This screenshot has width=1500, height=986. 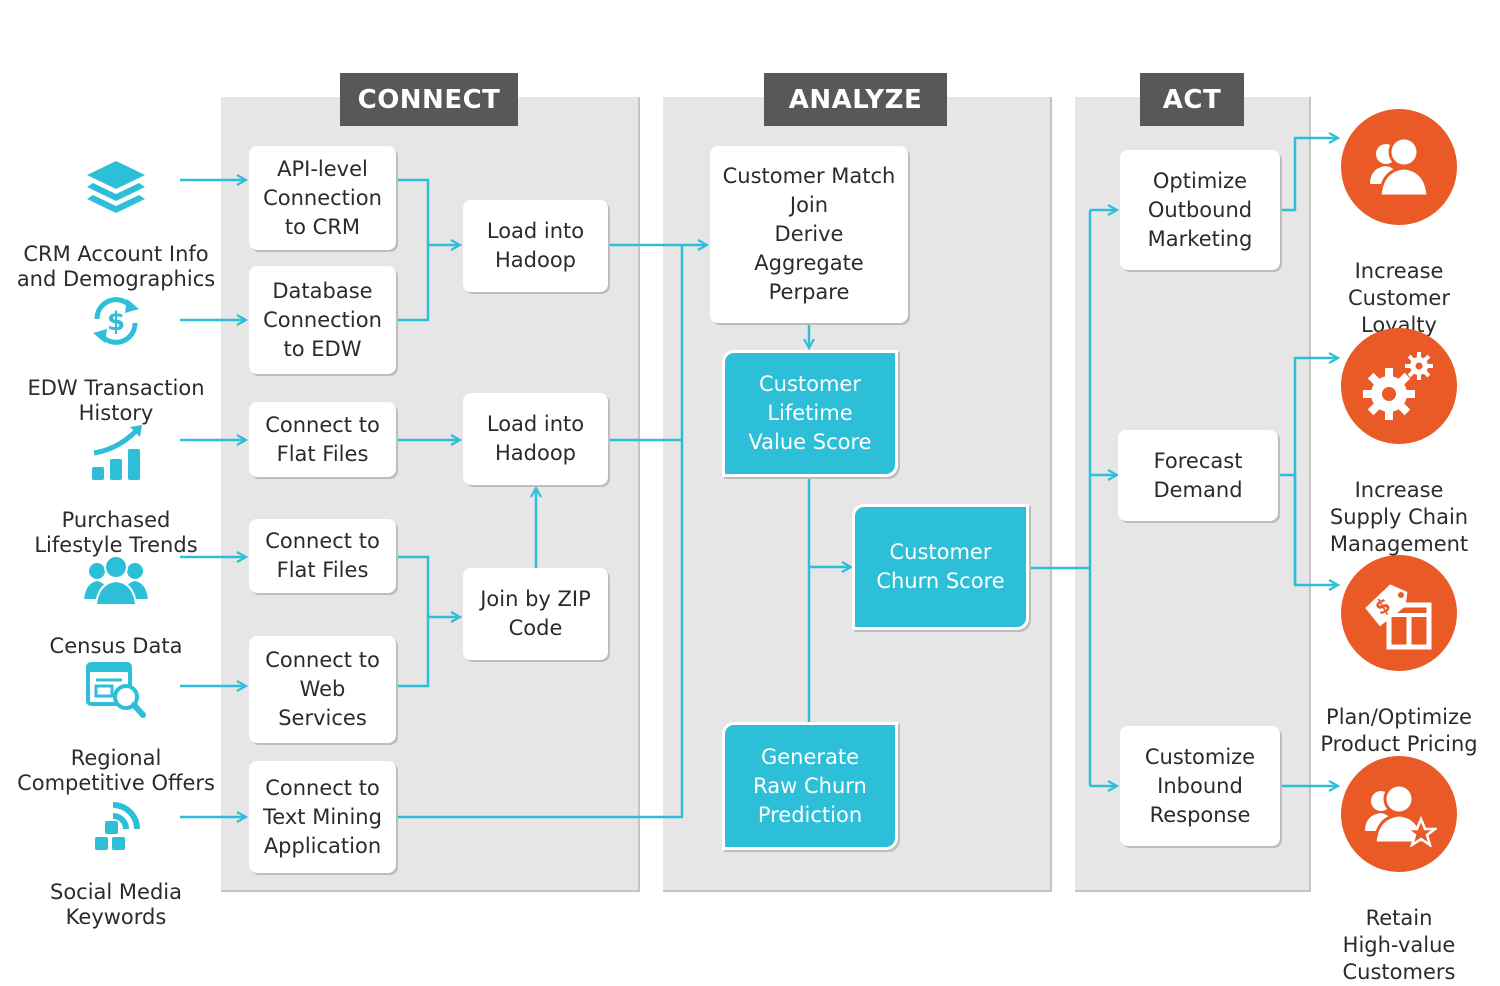 What do you see at coordinates (116, 580) in the screenshot?
I see `people-group-icon` at bounding box center [116, 580].